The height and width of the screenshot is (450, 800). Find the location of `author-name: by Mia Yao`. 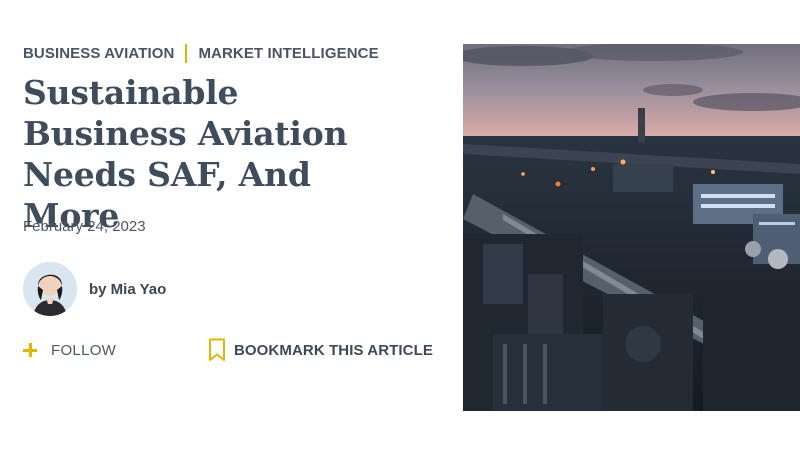

author-name: by Mia Yao is located at coordinates (127, 289).